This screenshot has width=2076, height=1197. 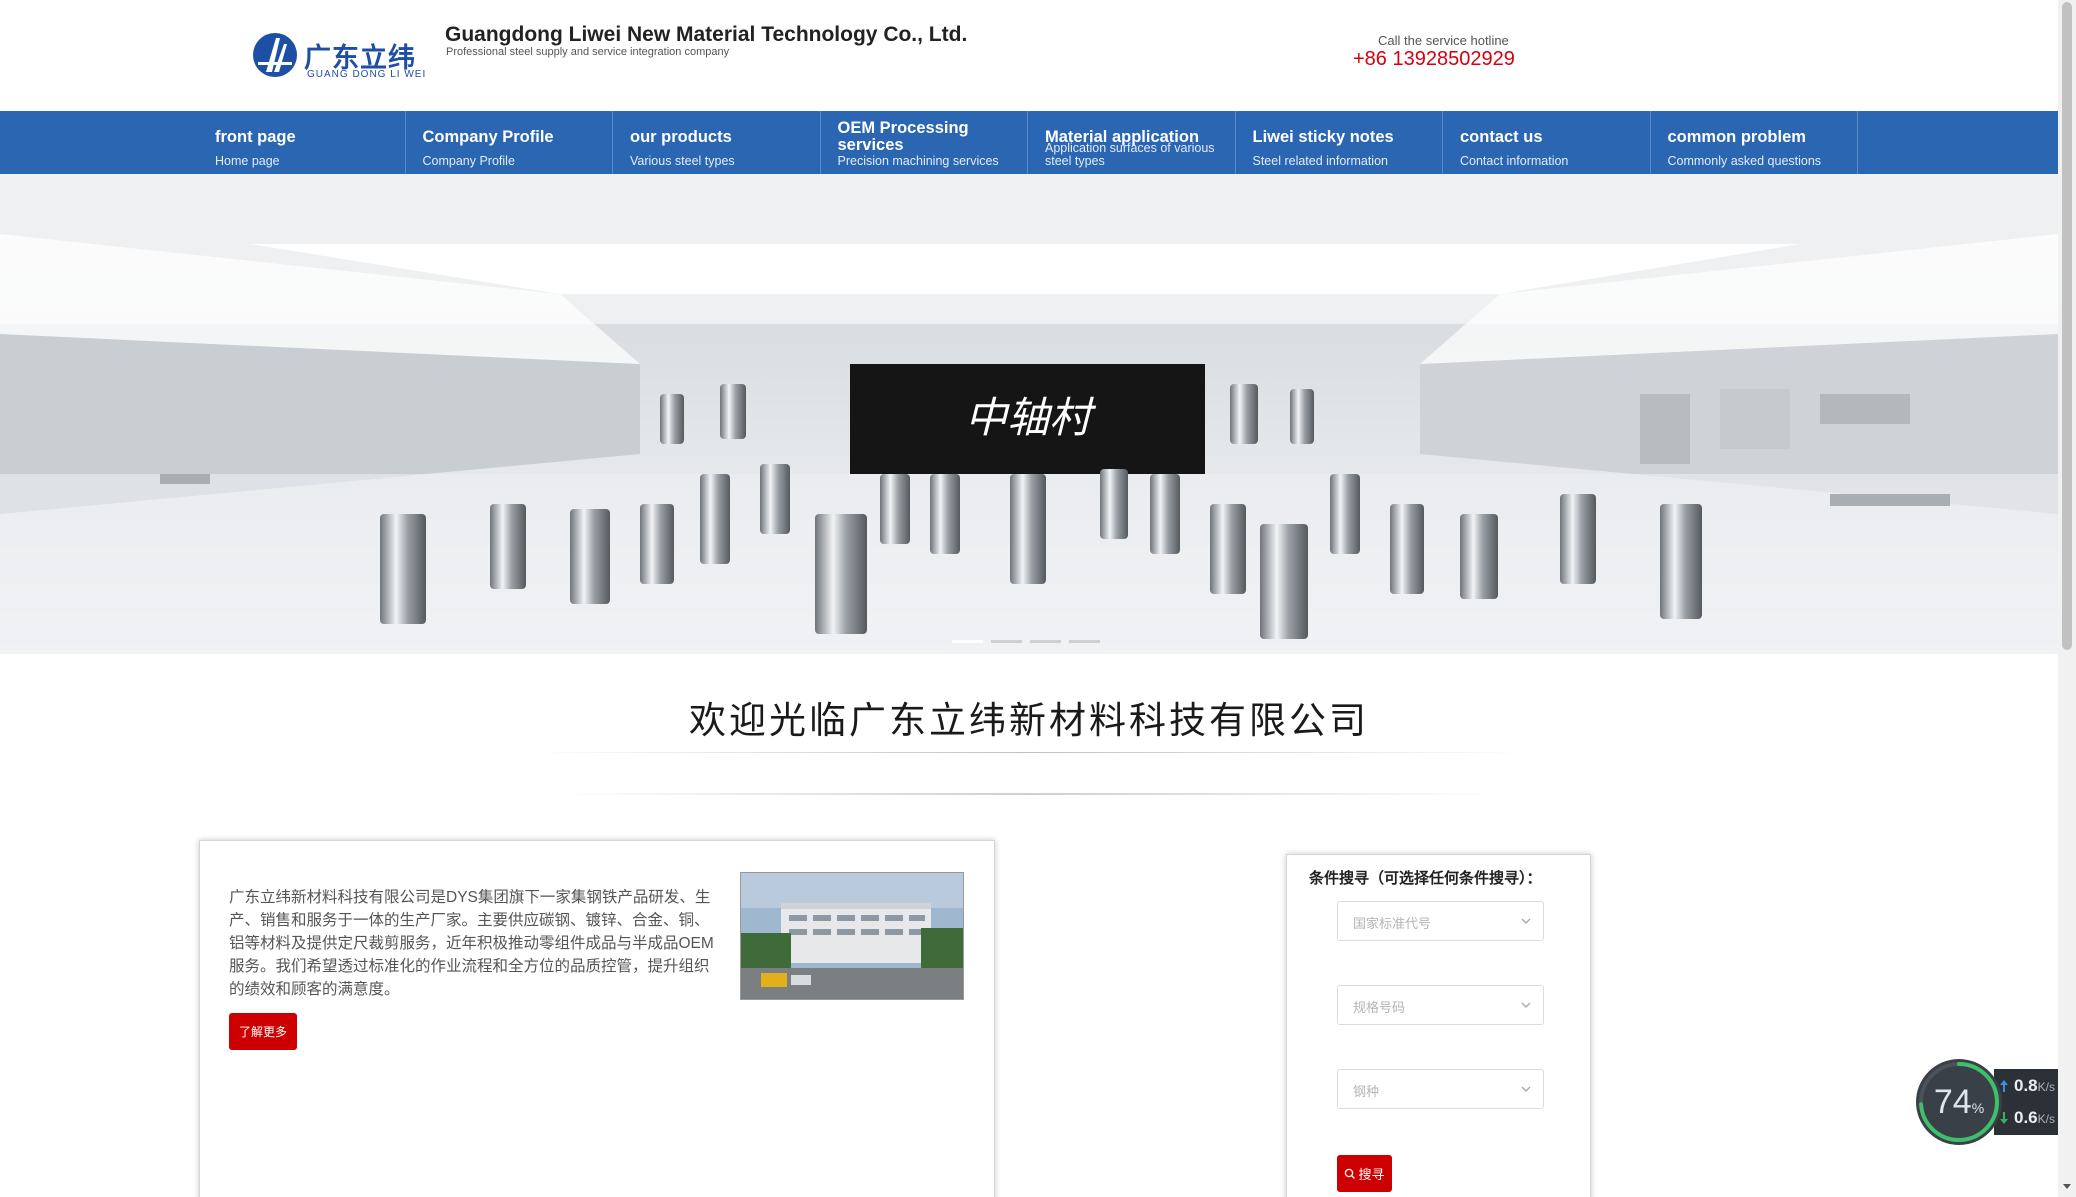 What do you see at coordinates (1438, 1025) in the screenshot?
I see `search-panel: 条件搜寻（可选择任何条件搜寻）： 国家标准代号 规格号码 钢种 搜寻` at bounding box center [1438, 1025].